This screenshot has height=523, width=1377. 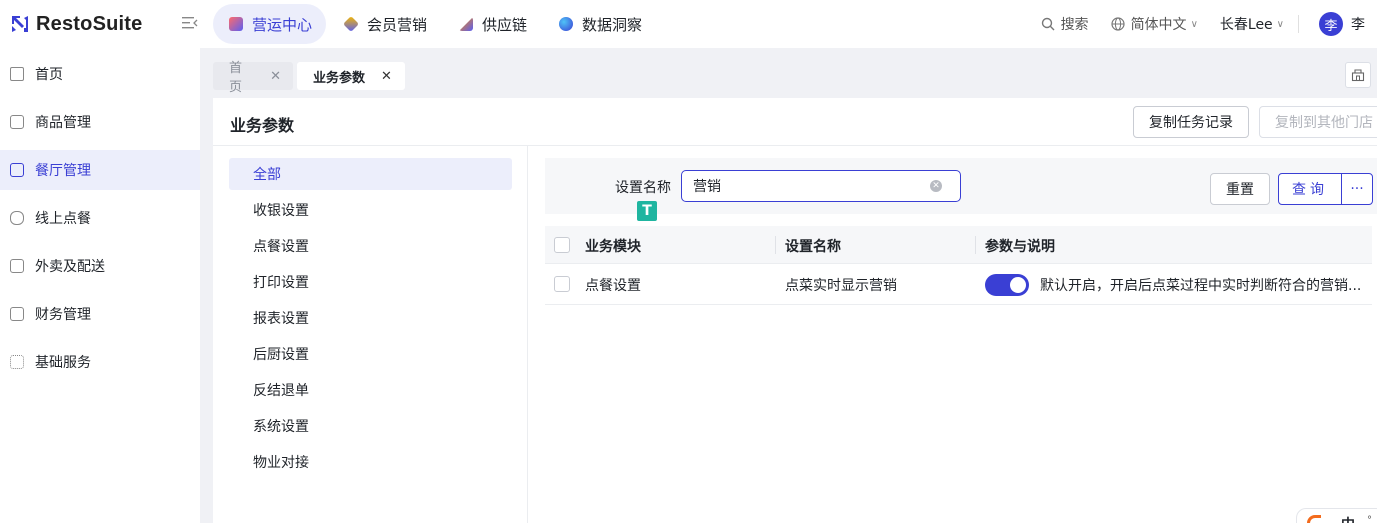 I want to click on global-search: 搜索, so click(x=1065, y=24).